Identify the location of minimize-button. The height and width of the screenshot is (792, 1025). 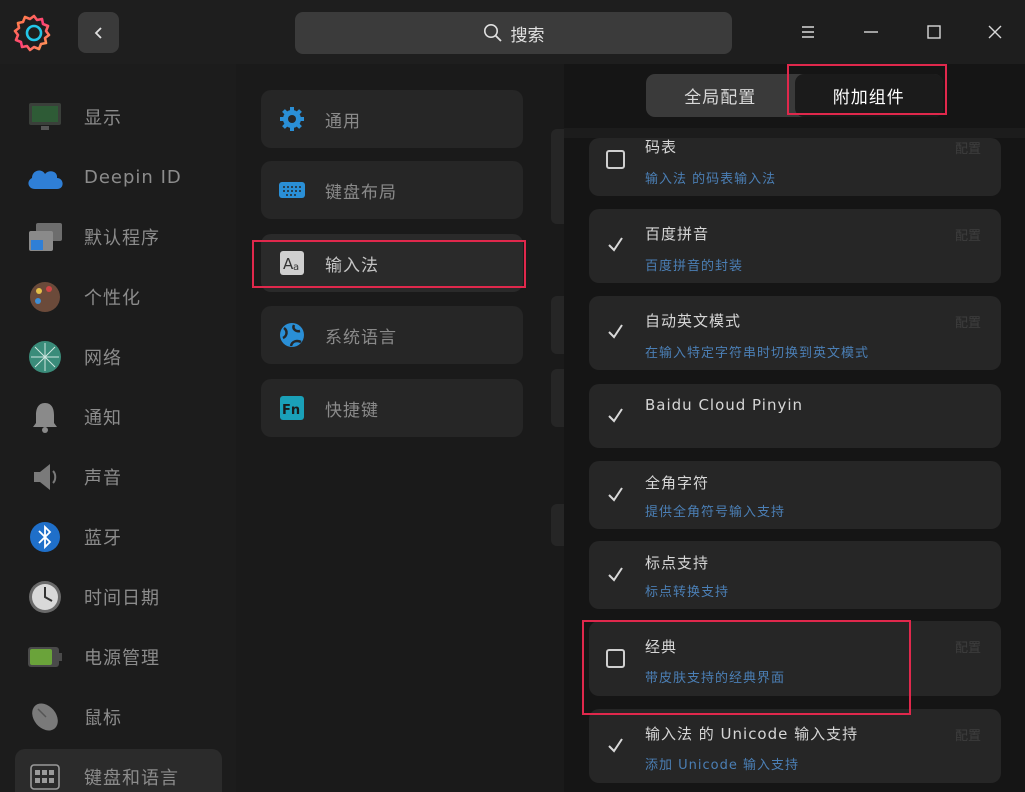
(871, 32).